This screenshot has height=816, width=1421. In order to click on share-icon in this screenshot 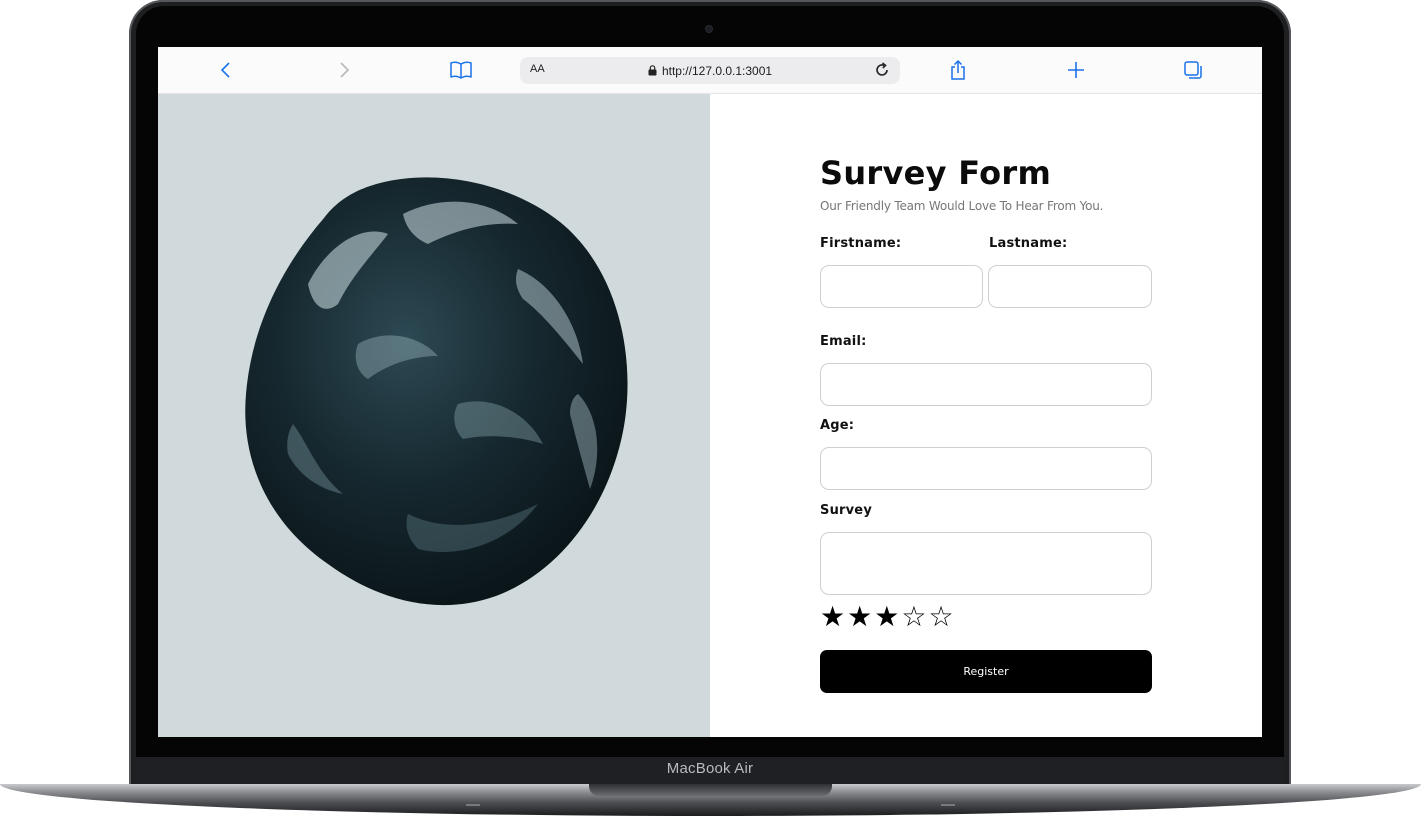, I will do `click(958, 69)`.